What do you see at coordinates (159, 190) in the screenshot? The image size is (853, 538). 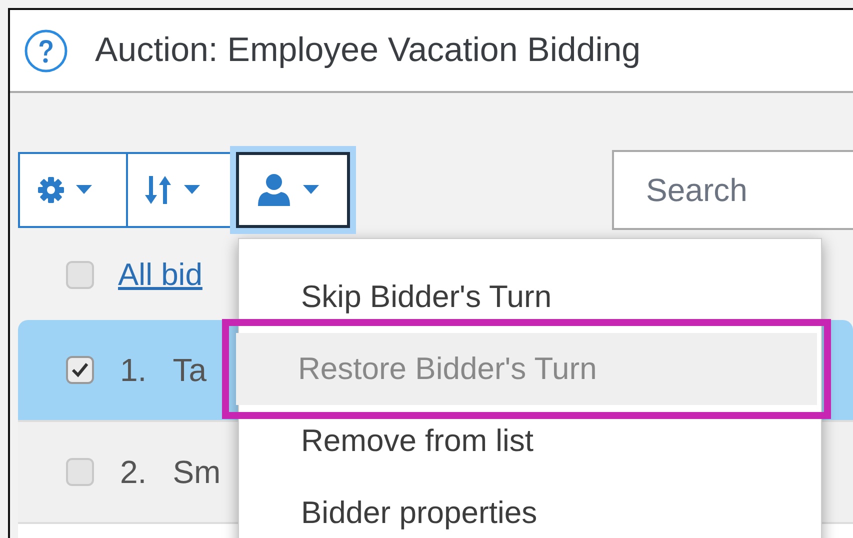 I see `sort-icon` at bounding box center [159, 190].